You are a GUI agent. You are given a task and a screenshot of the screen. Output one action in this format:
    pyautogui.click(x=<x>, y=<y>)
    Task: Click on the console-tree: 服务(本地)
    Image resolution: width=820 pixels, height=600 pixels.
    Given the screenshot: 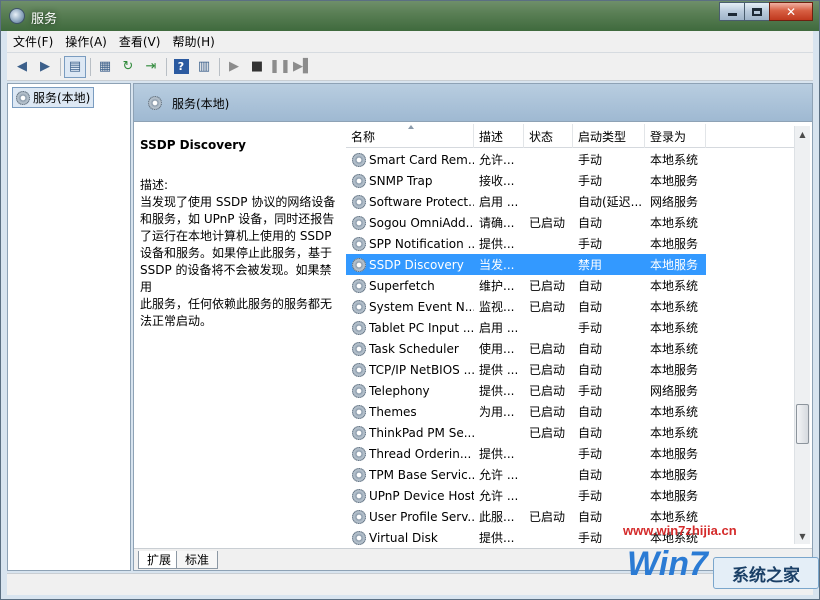 What is the action you would take?
    pyautogui.click(x=69, y=327)
    